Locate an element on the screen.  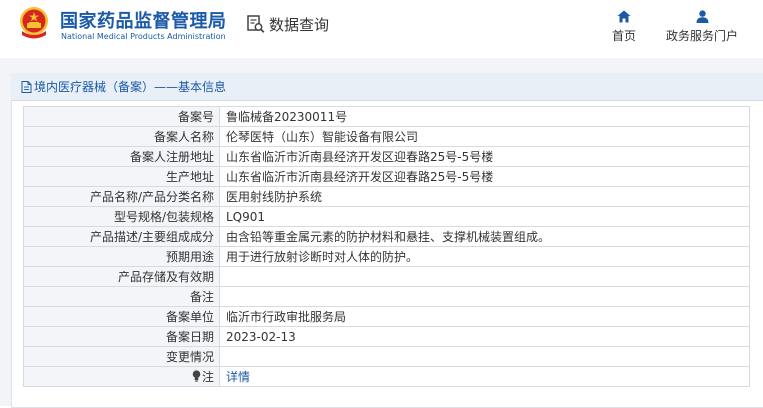
field-value: 鲁临械备20230011号 is located at coordinates (484, 116).